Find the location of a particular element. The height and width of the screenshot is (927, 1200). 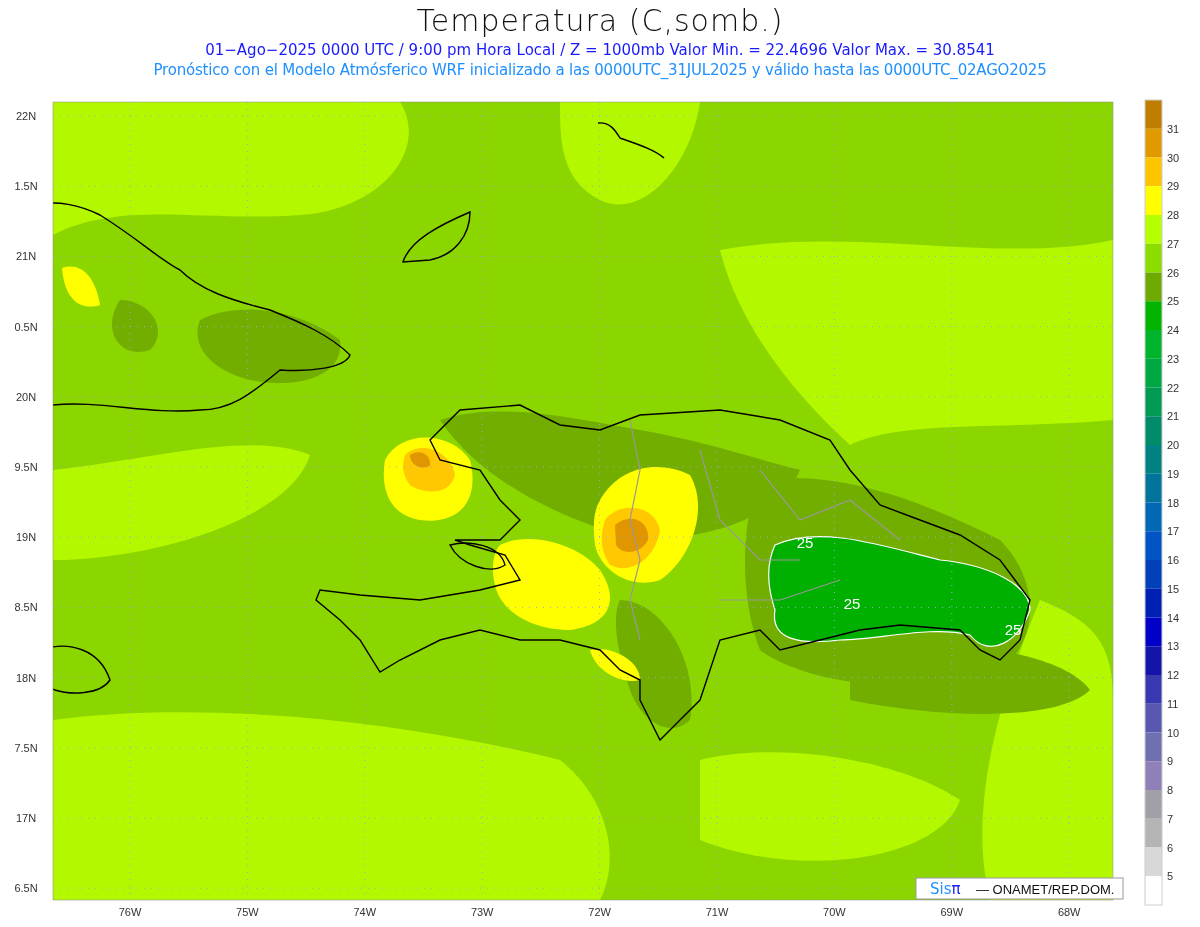

chart-title: Temperatura (C,somb.) is located at coordinates (600, 21).